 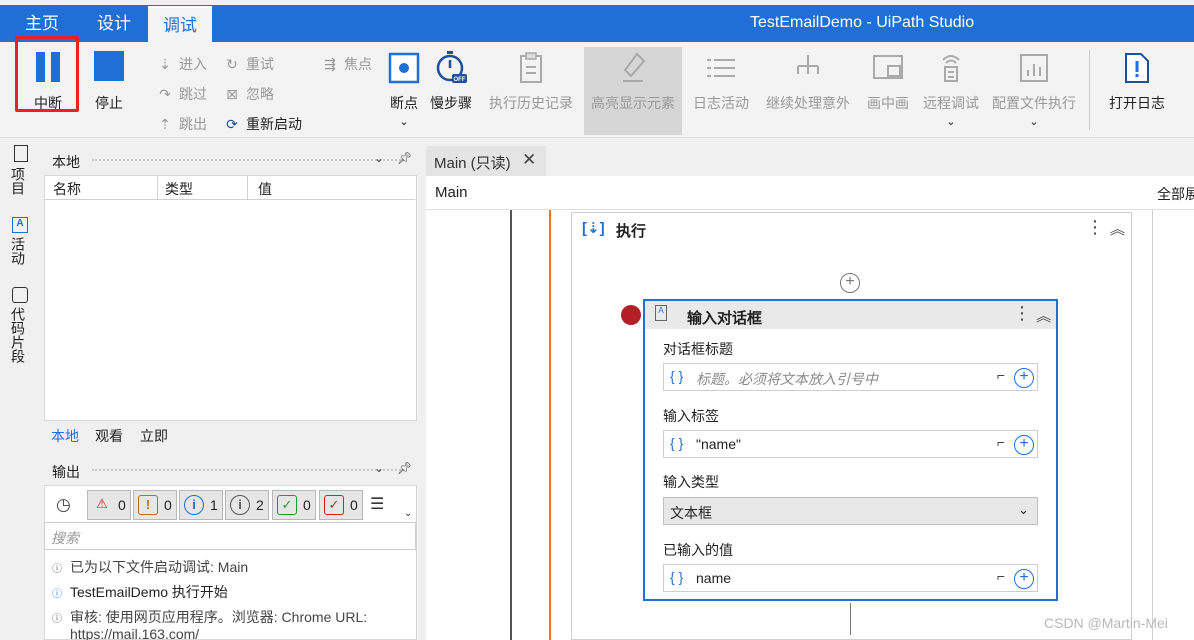 I want to click on filter-errors: ⚠ 0, so click(x=109, y=505).